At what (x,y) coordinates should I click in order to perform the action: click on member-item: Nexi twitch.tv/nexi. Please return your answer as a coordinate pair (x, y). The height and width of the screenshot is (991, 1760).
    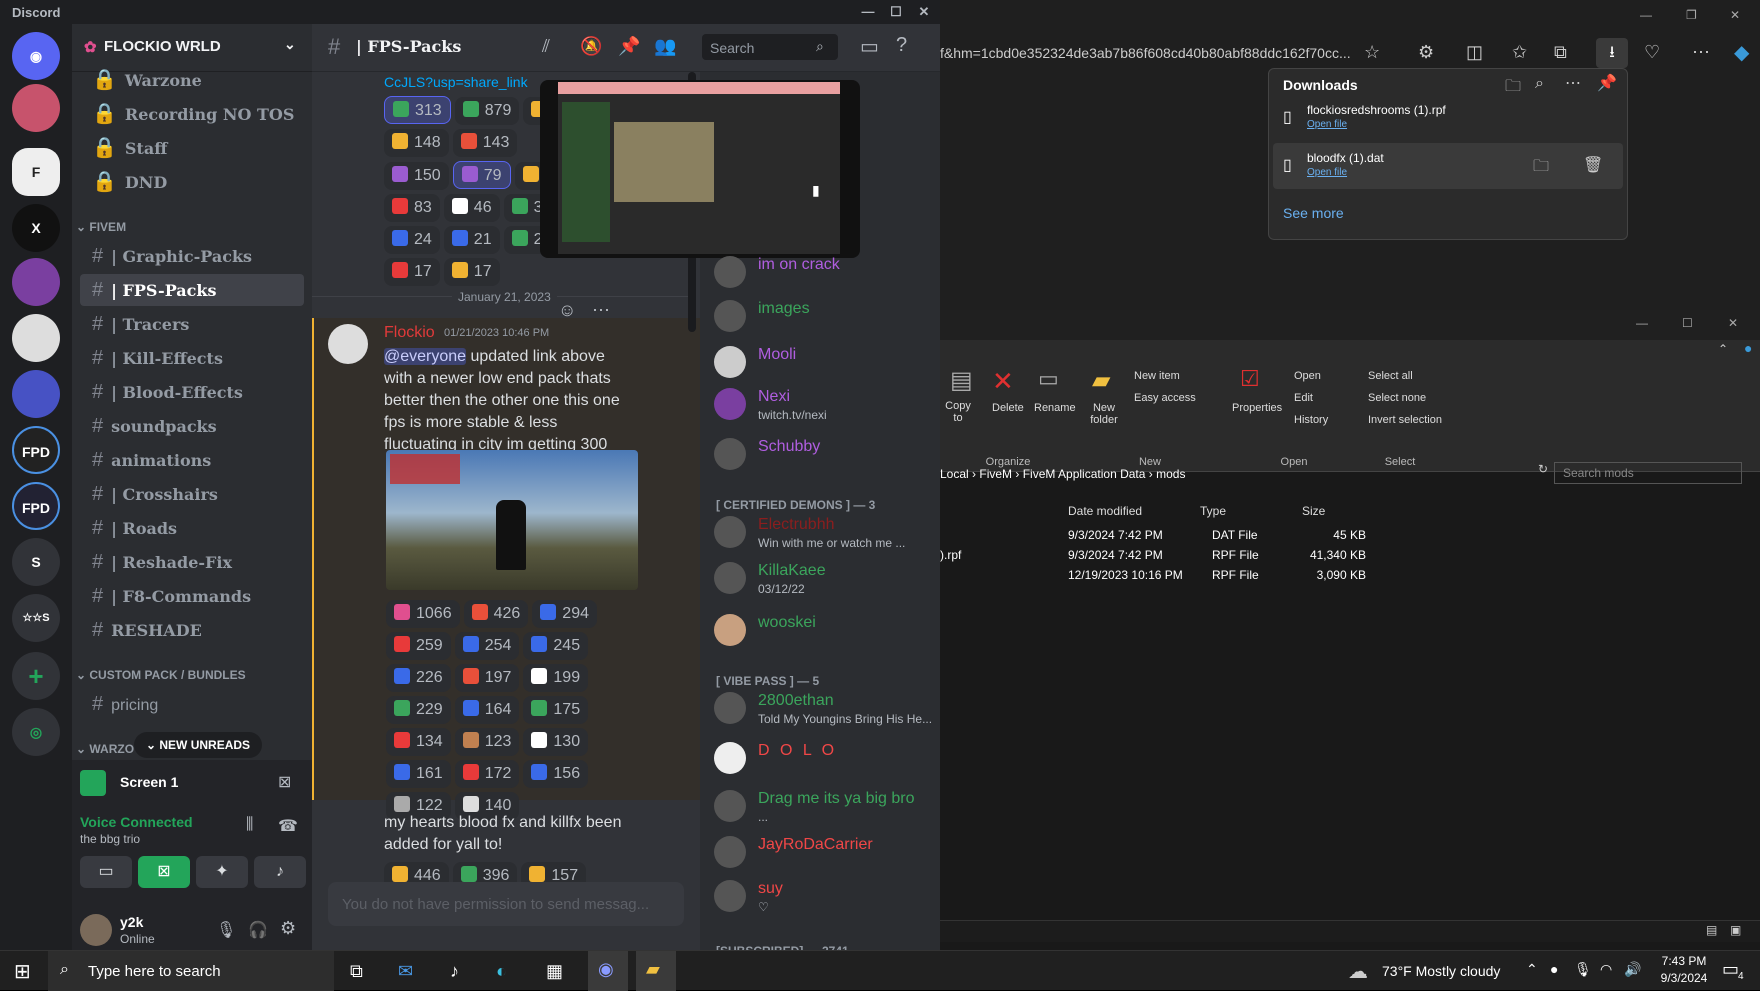
    Looking at the image, I should click on (824, 406).